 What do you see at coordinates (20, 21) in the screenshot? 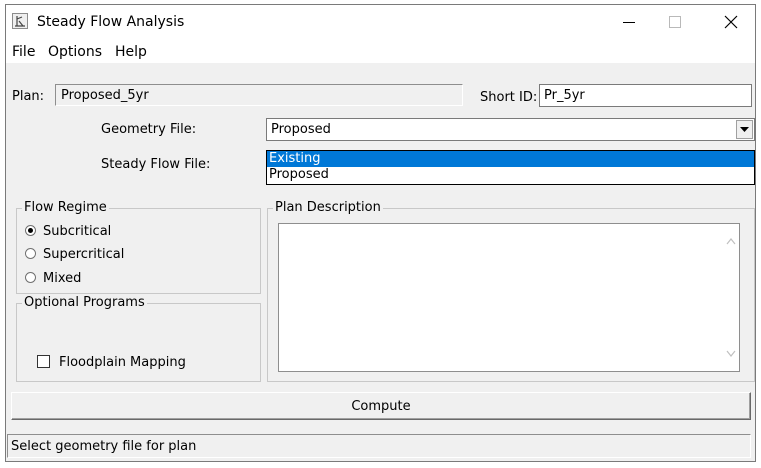
I see `hec-ras-icon` at bounding box center [20, 21].